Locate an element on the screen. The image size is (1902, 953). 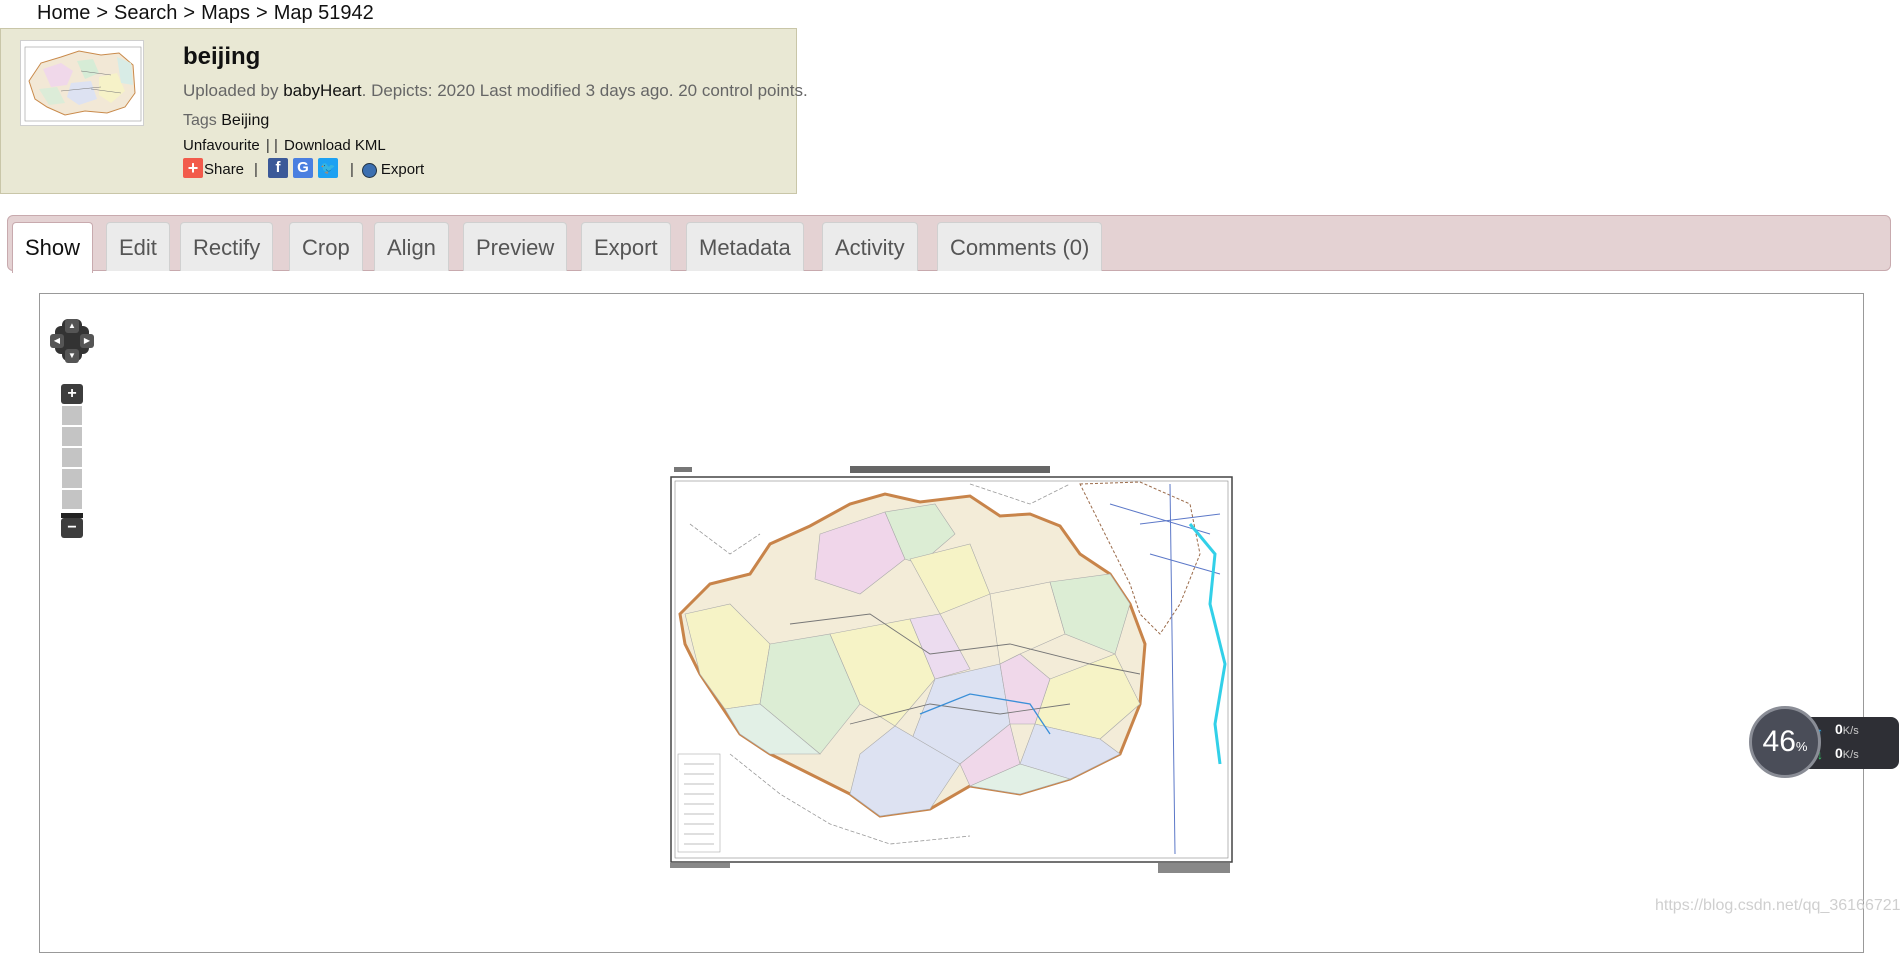
share-bar: + Share | f G 🐦 | Export is located at coordinates (303, 168).